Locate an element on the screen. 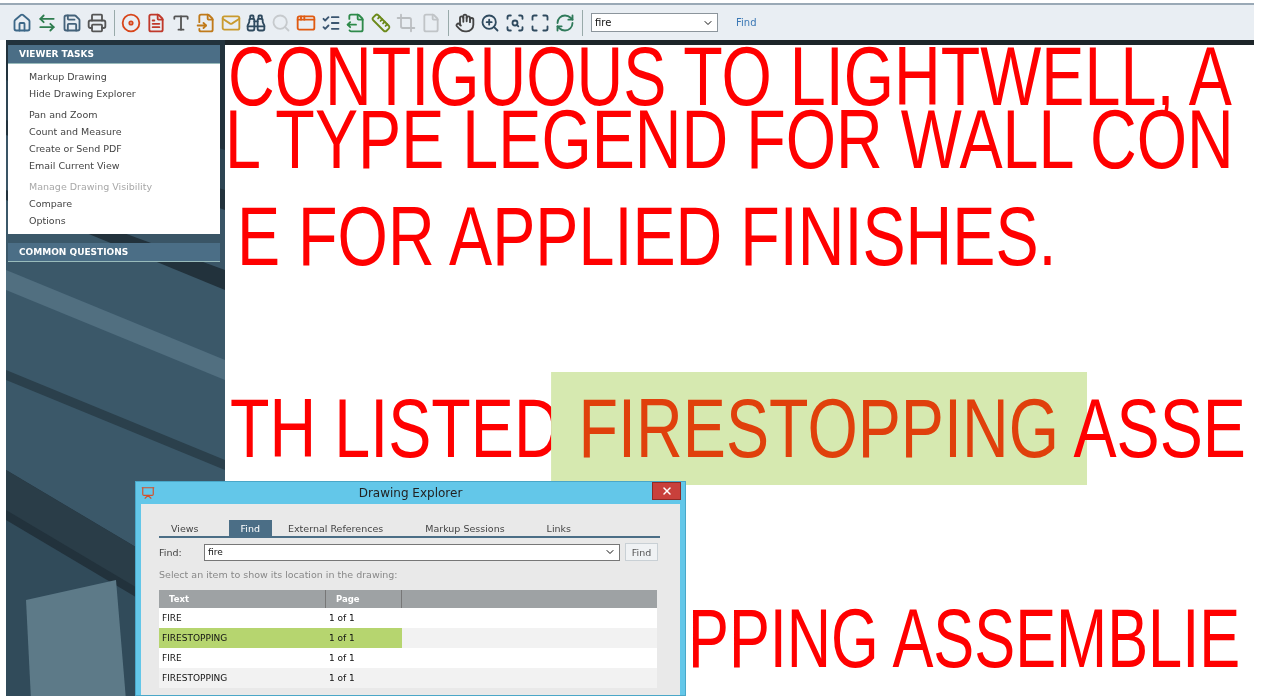 The image size is (1269, 696). dialog-tab: Views is located at coordinates (185, 528).